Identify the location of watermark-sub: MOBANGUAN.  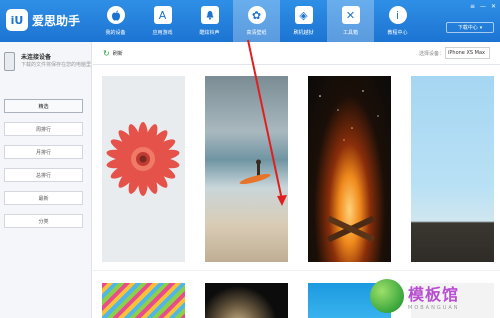
(434, 308).